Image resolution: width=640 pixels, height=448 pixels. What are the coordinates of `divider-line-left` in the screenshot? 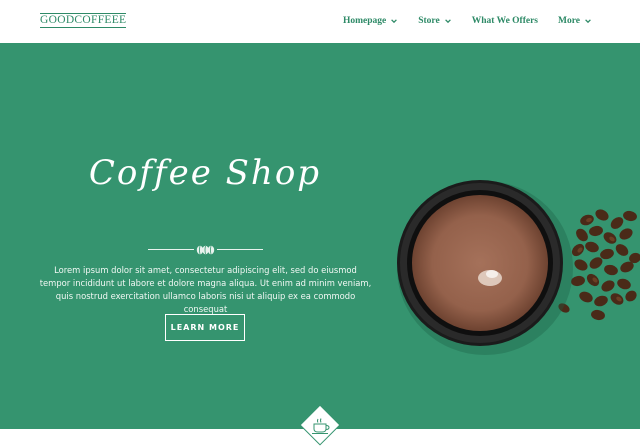 It's located at (171, 249).